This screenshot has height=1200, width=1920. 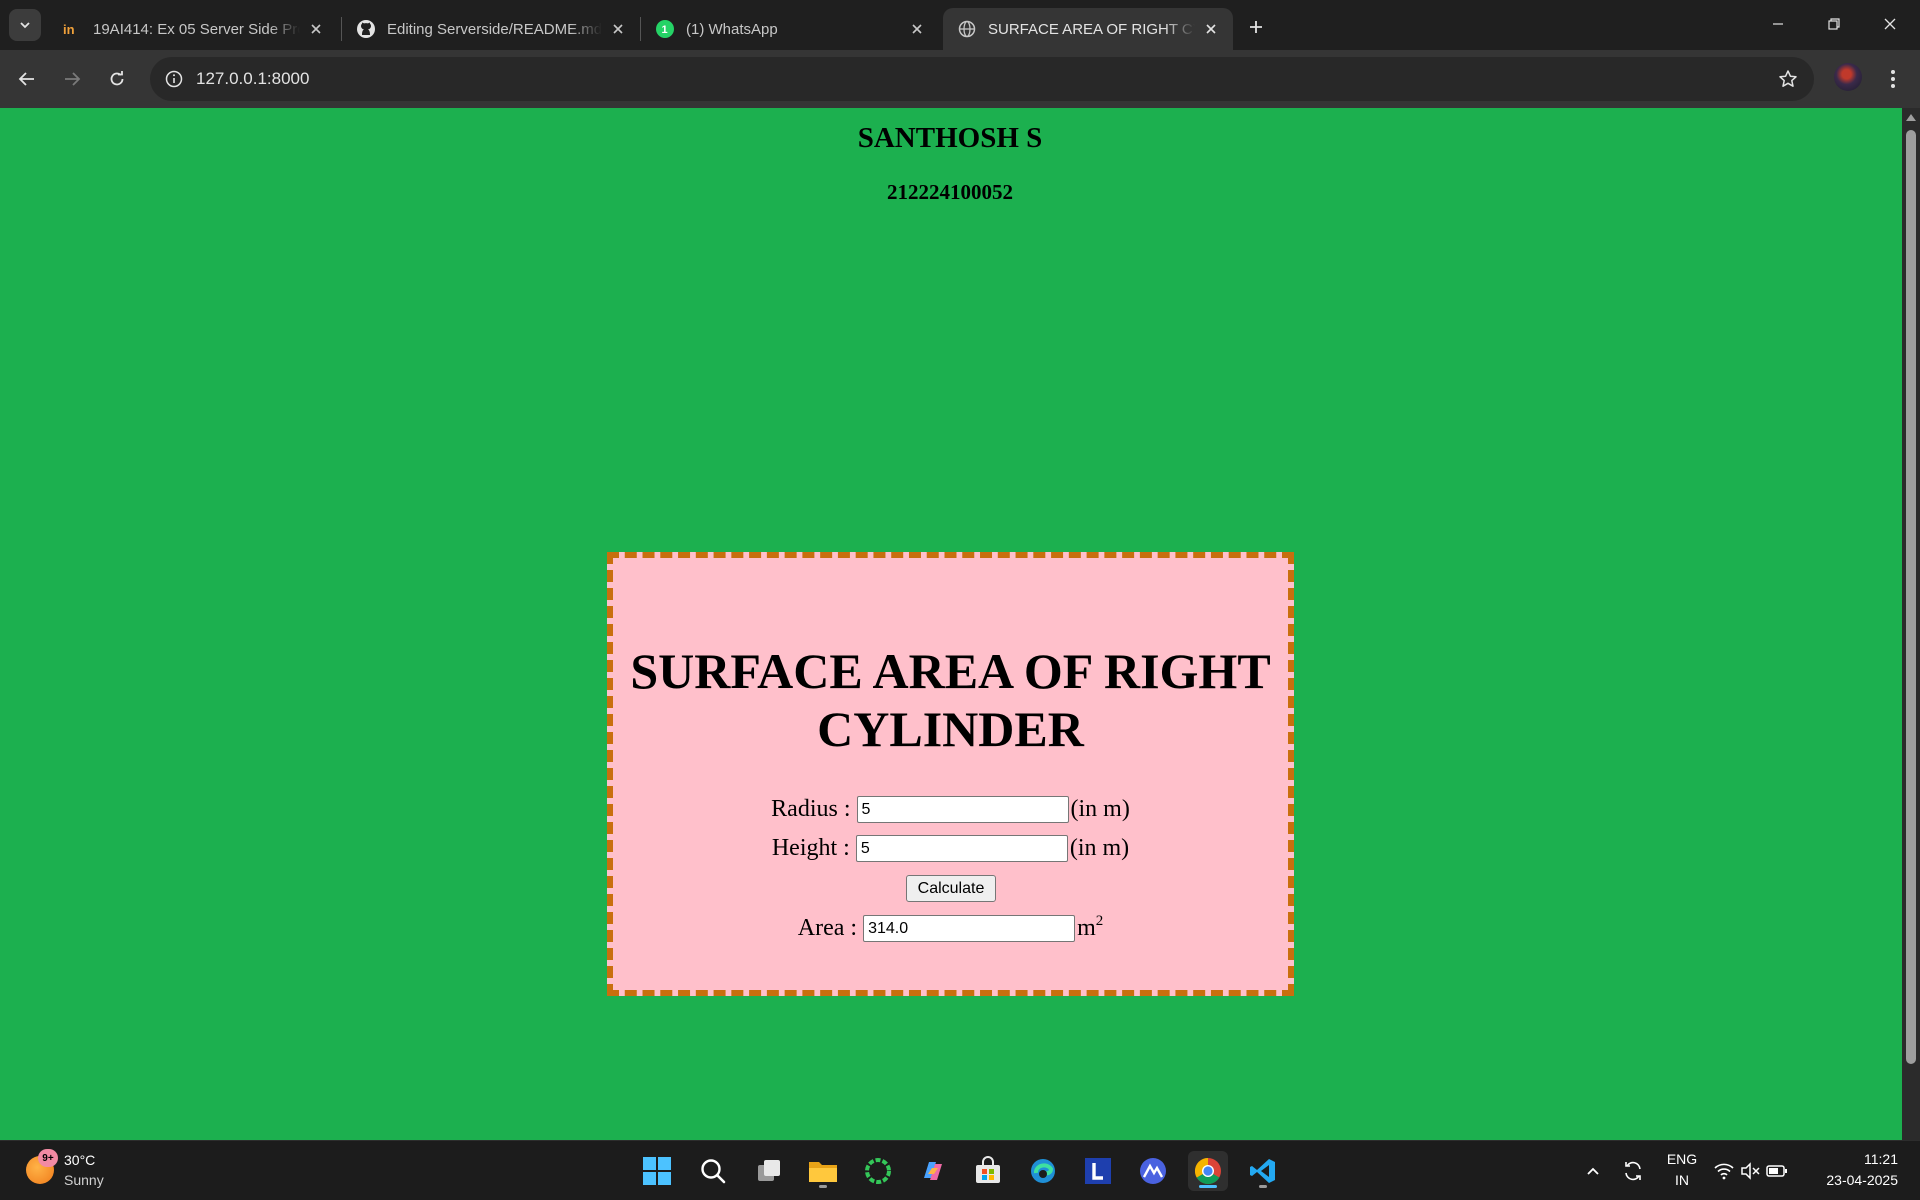 I want to click on restore-icon, so click(x=1834, y=24).